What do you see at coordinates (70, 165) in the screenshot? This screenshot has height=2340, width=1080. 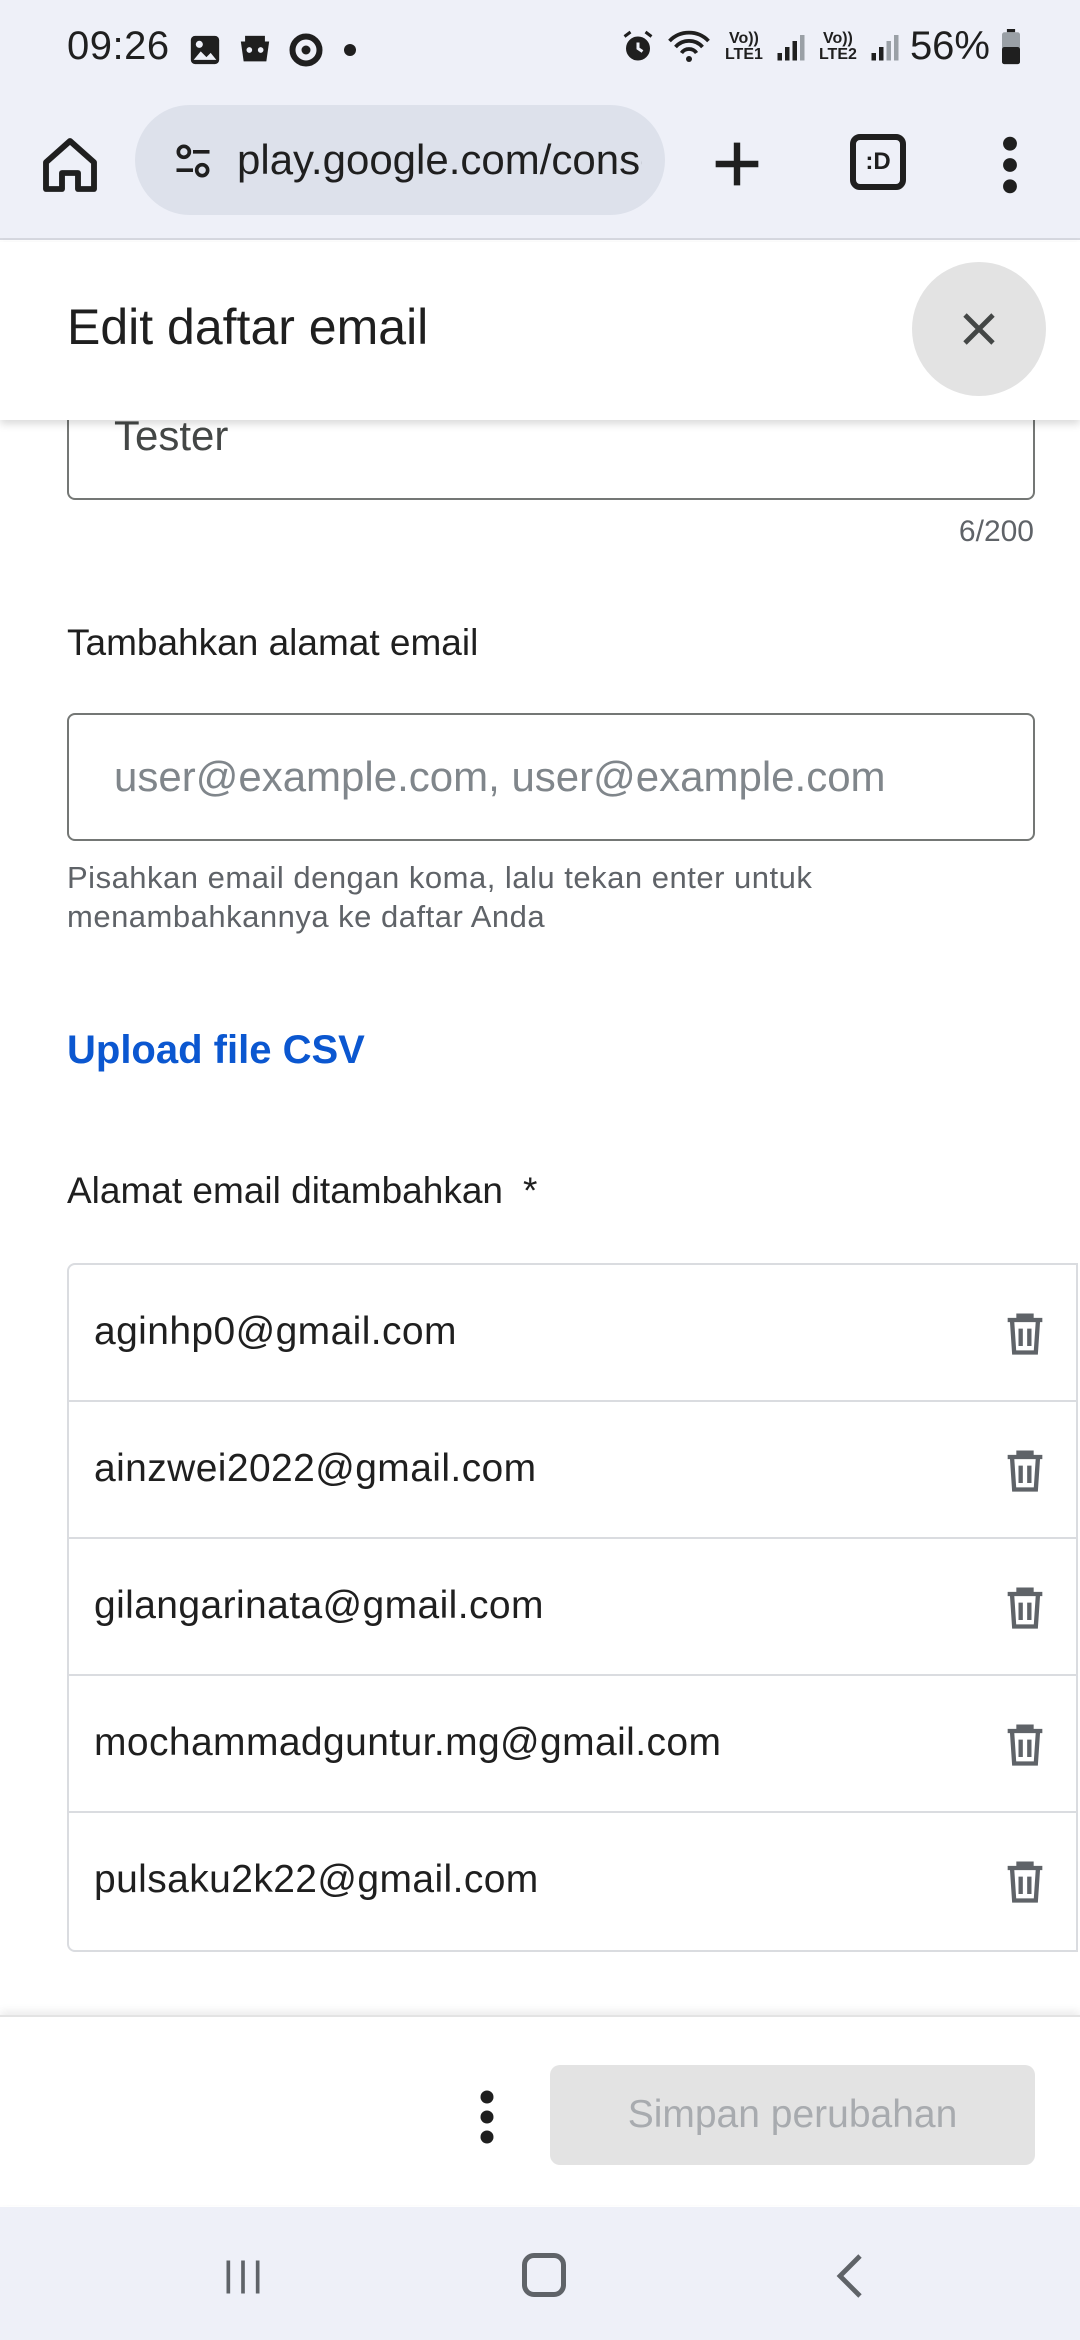 I see `home-icon` at bounding box center [70, 165].